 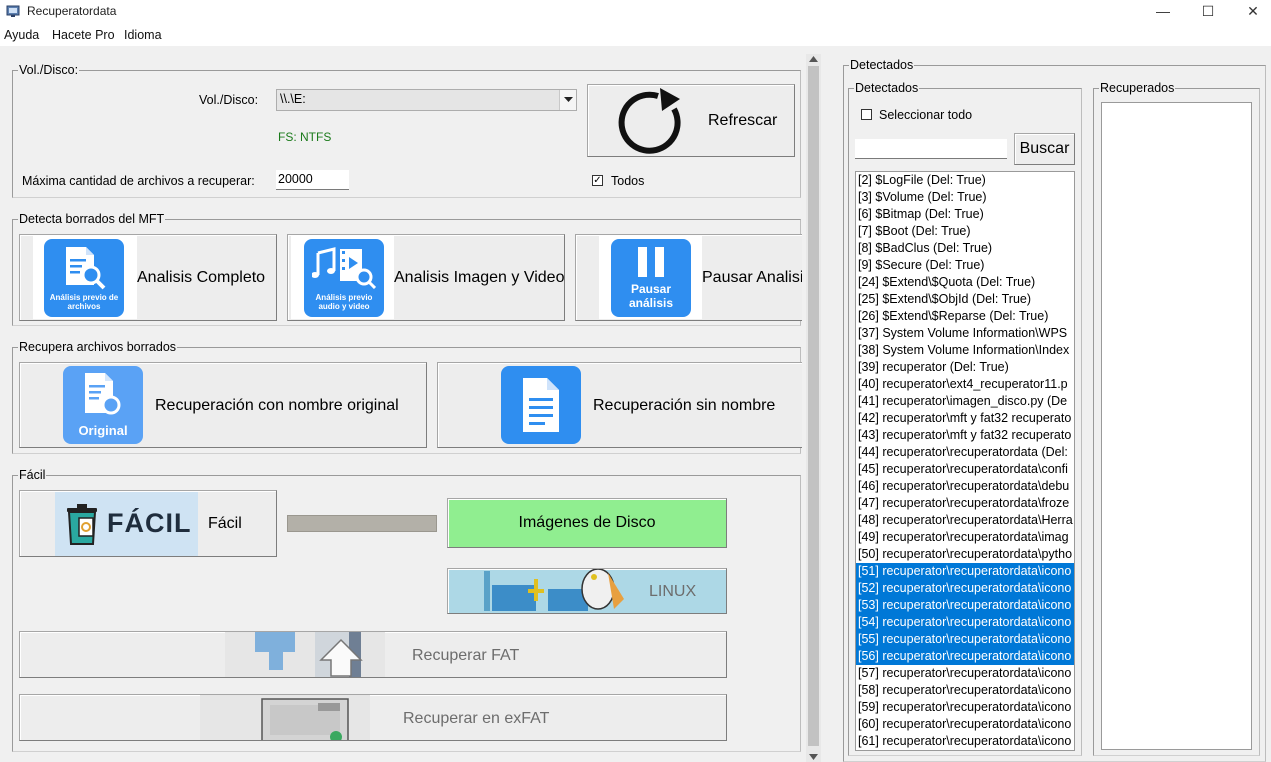 I want to click on list-item: [48] recuperator\recuperatordata\Herra, so click(x=965, y=520).